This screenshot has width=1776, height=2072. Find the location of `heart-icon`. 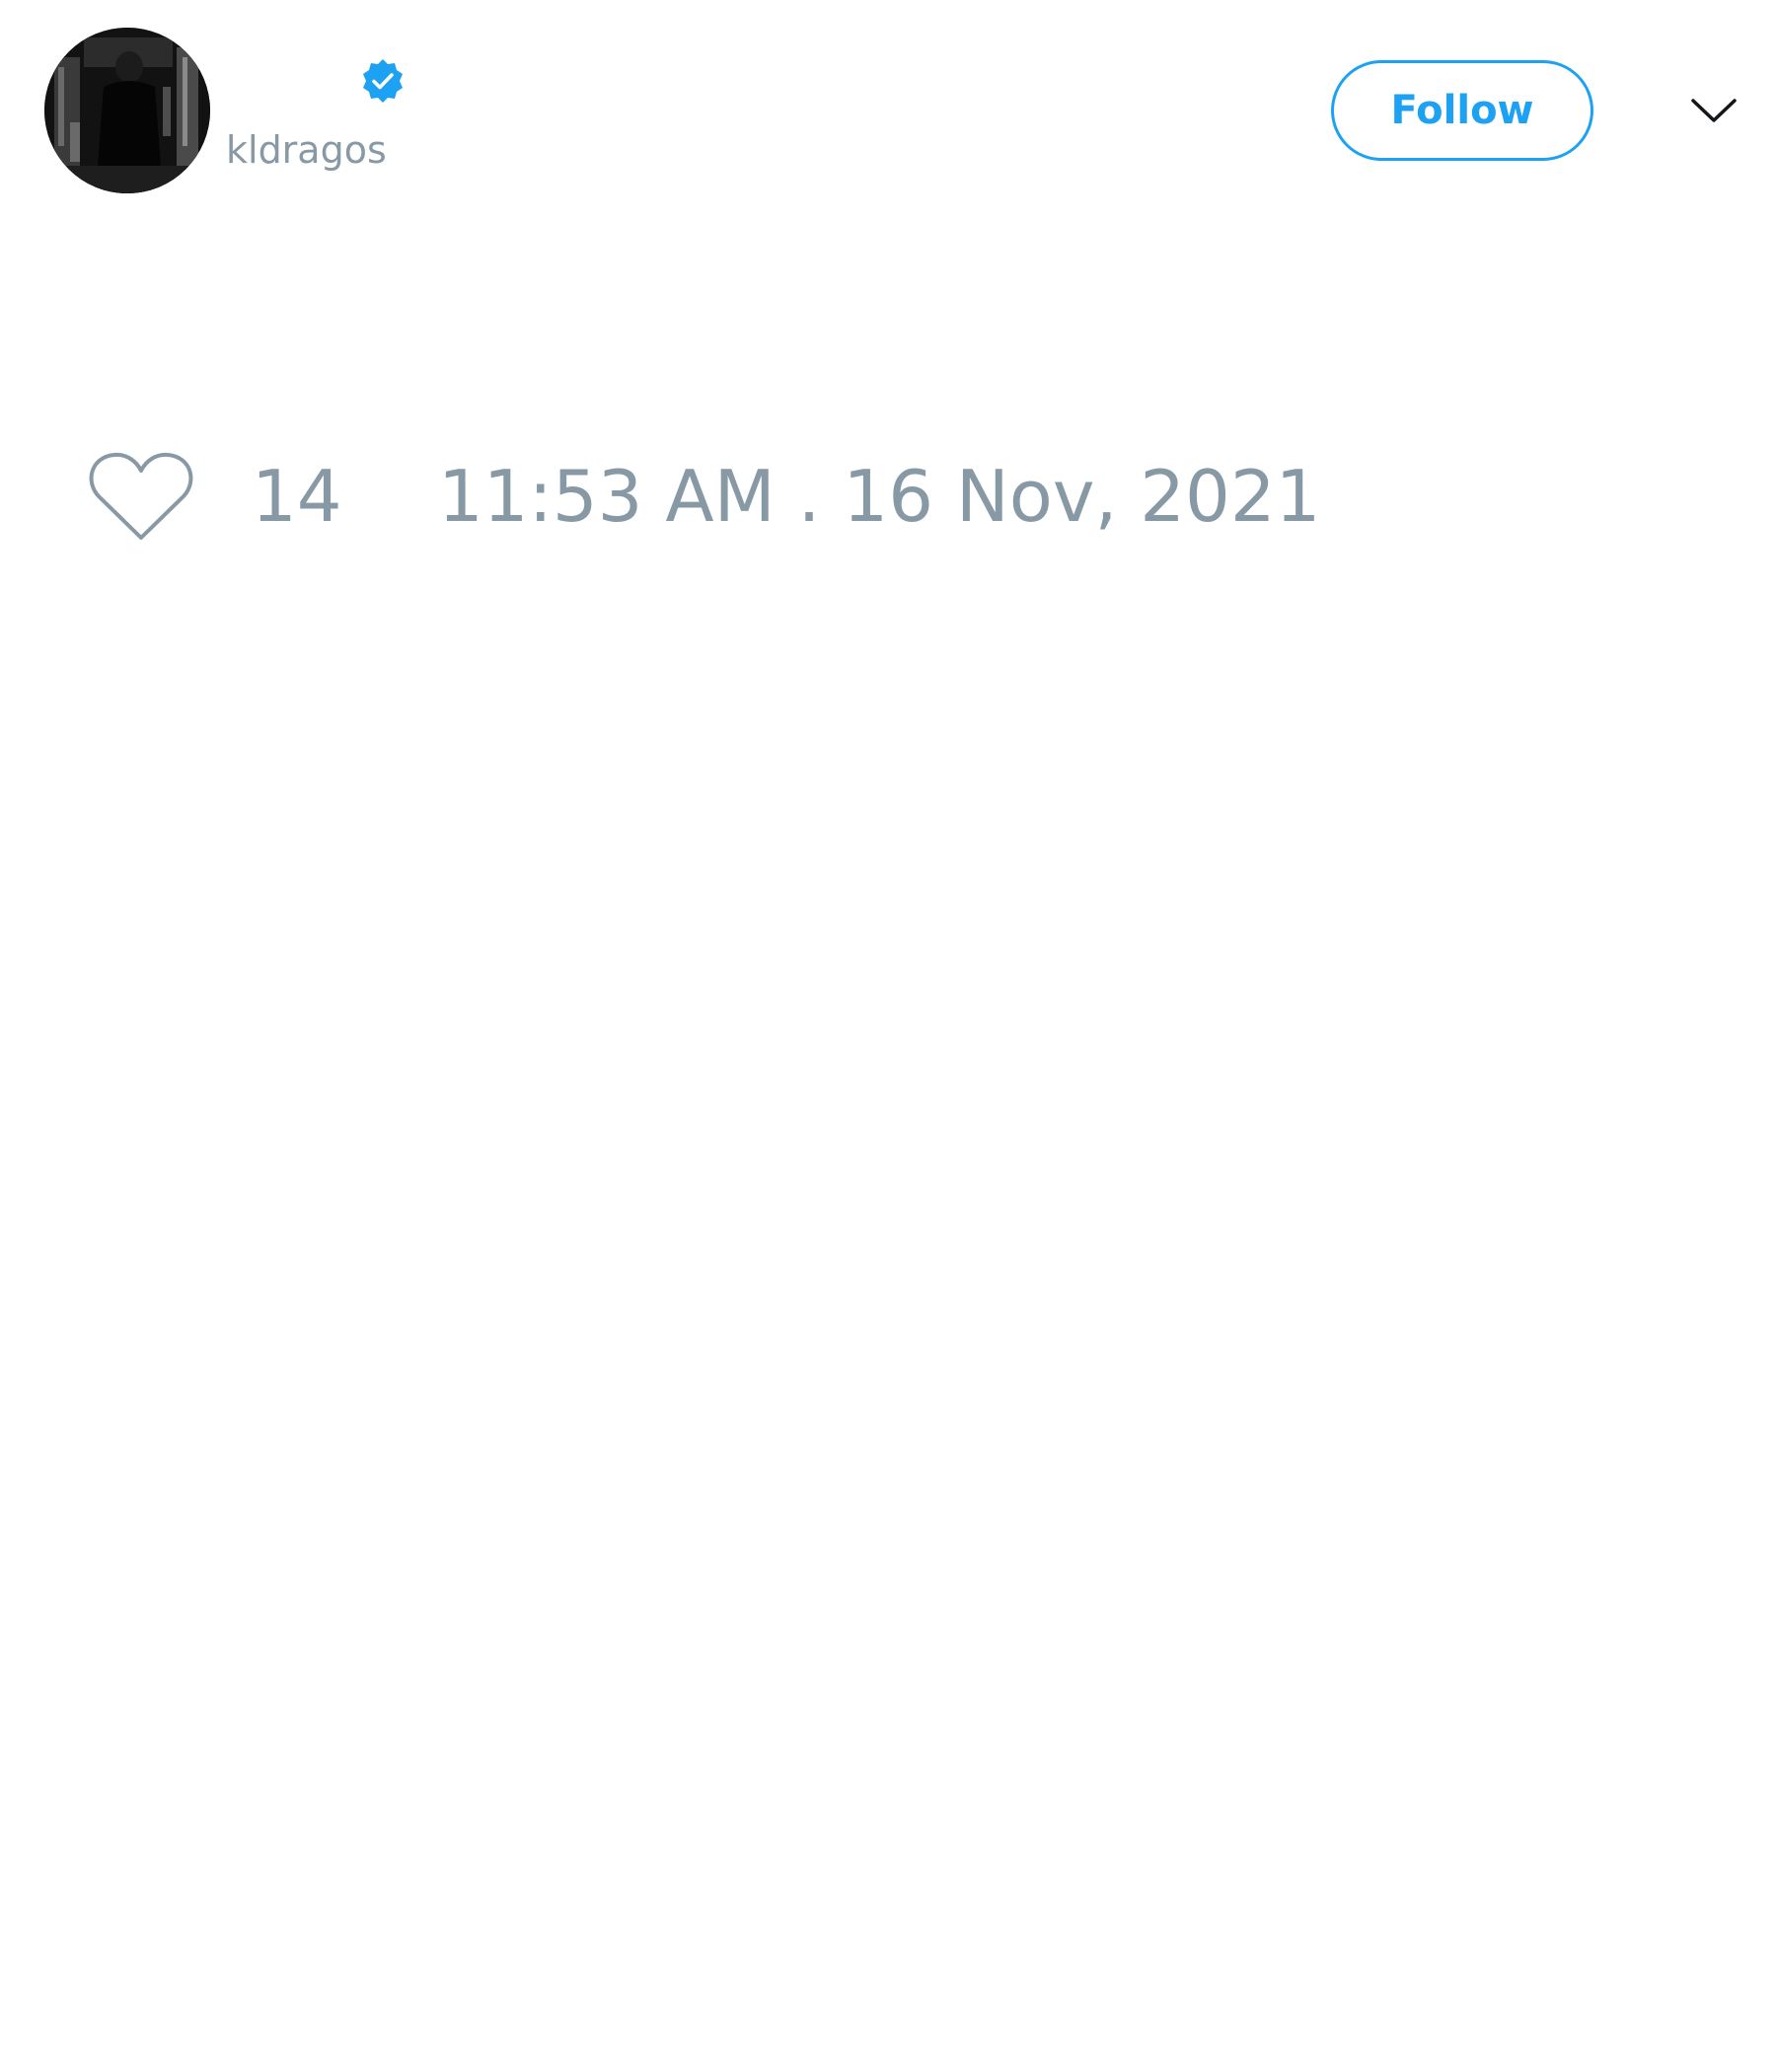

heart-icon is located at coordinates (141, 497).